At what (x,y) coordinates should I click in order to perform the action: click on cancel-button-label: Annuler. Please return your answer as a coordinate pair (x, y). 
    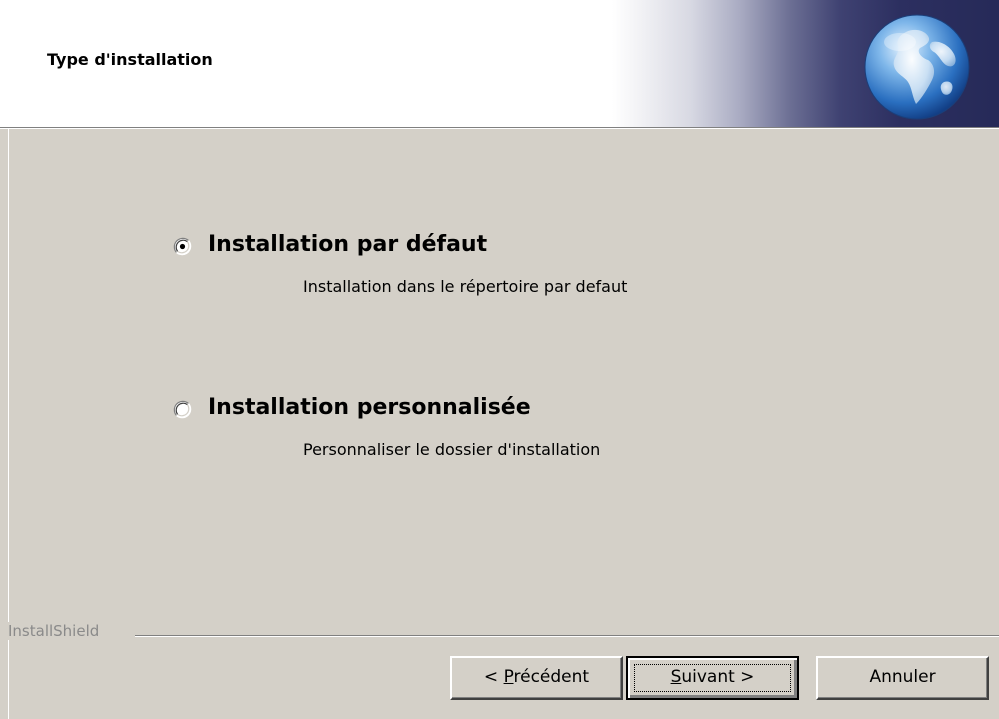
    Looking at the image, I should click on (902, 677).